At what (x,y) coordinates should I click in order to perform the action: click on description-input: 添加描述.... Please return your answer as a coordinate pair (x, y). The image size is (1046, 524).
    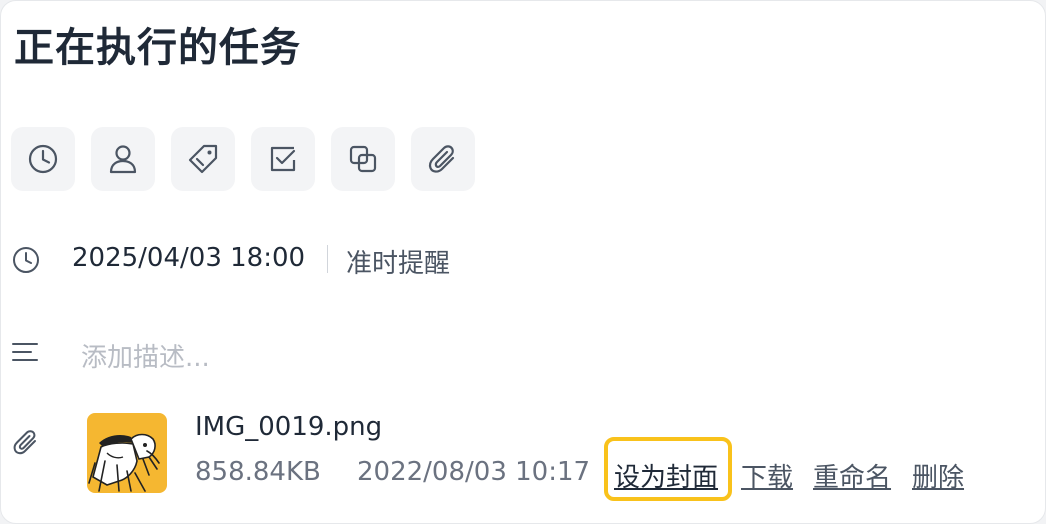
    Looking at the image, I should click on (145, 355).